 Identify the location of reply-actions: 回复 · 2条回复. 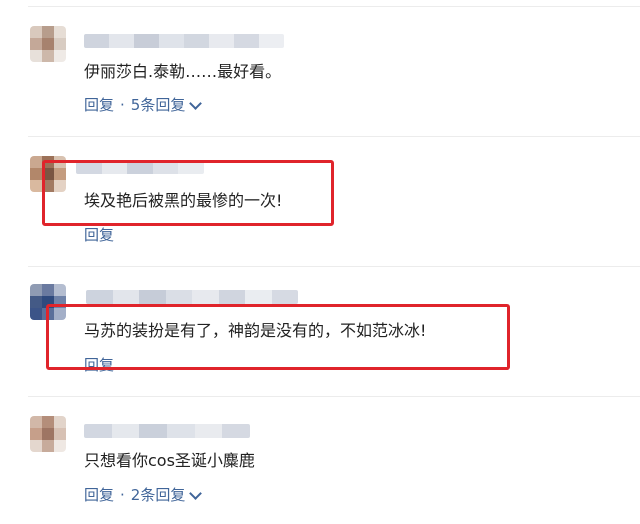
(143, 495).